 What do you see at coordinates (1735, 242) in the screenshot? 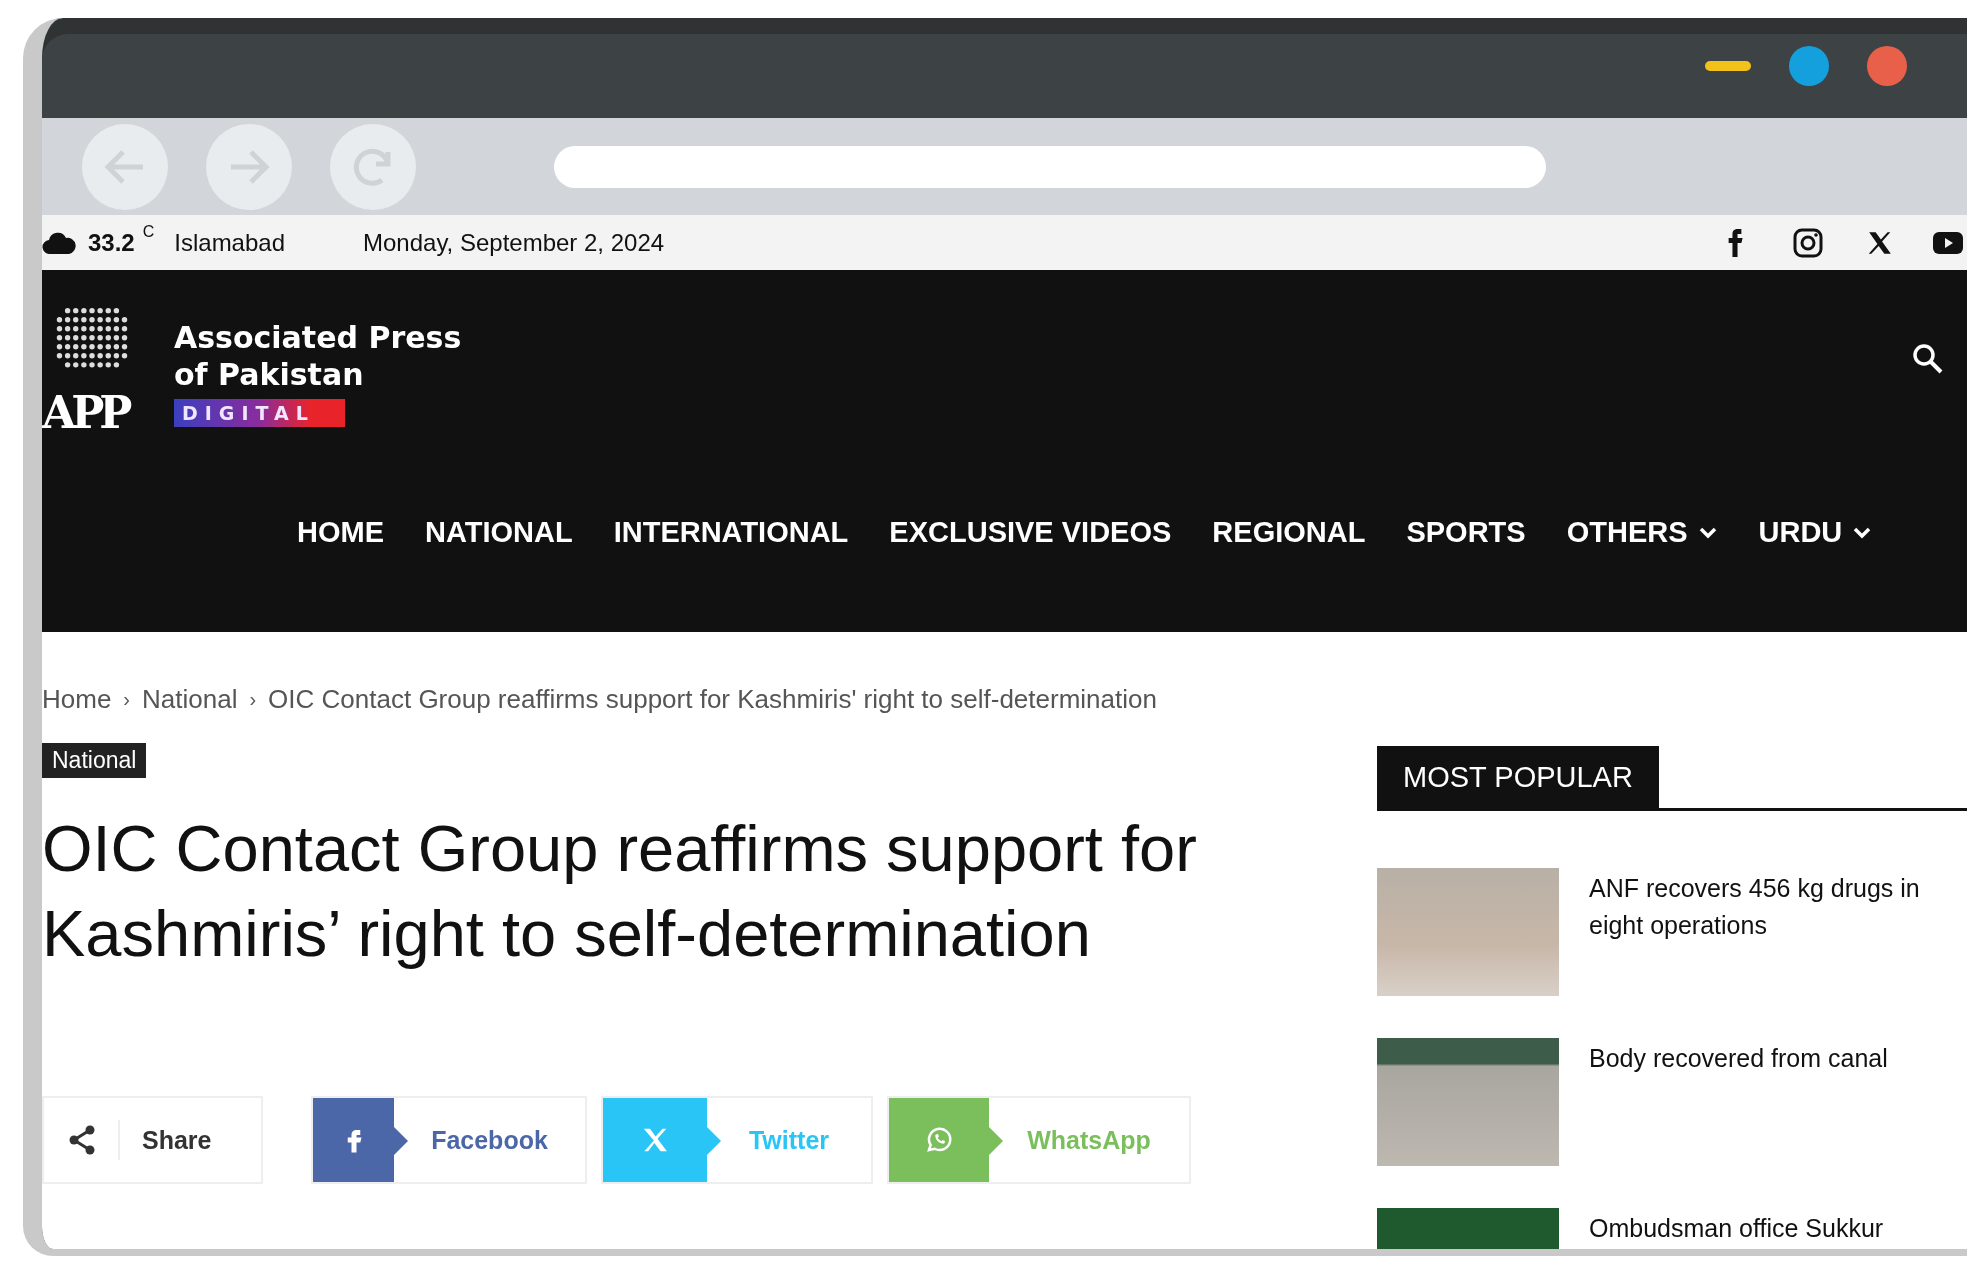
I see `facebook-icon` at bounding box center [1735, 242].